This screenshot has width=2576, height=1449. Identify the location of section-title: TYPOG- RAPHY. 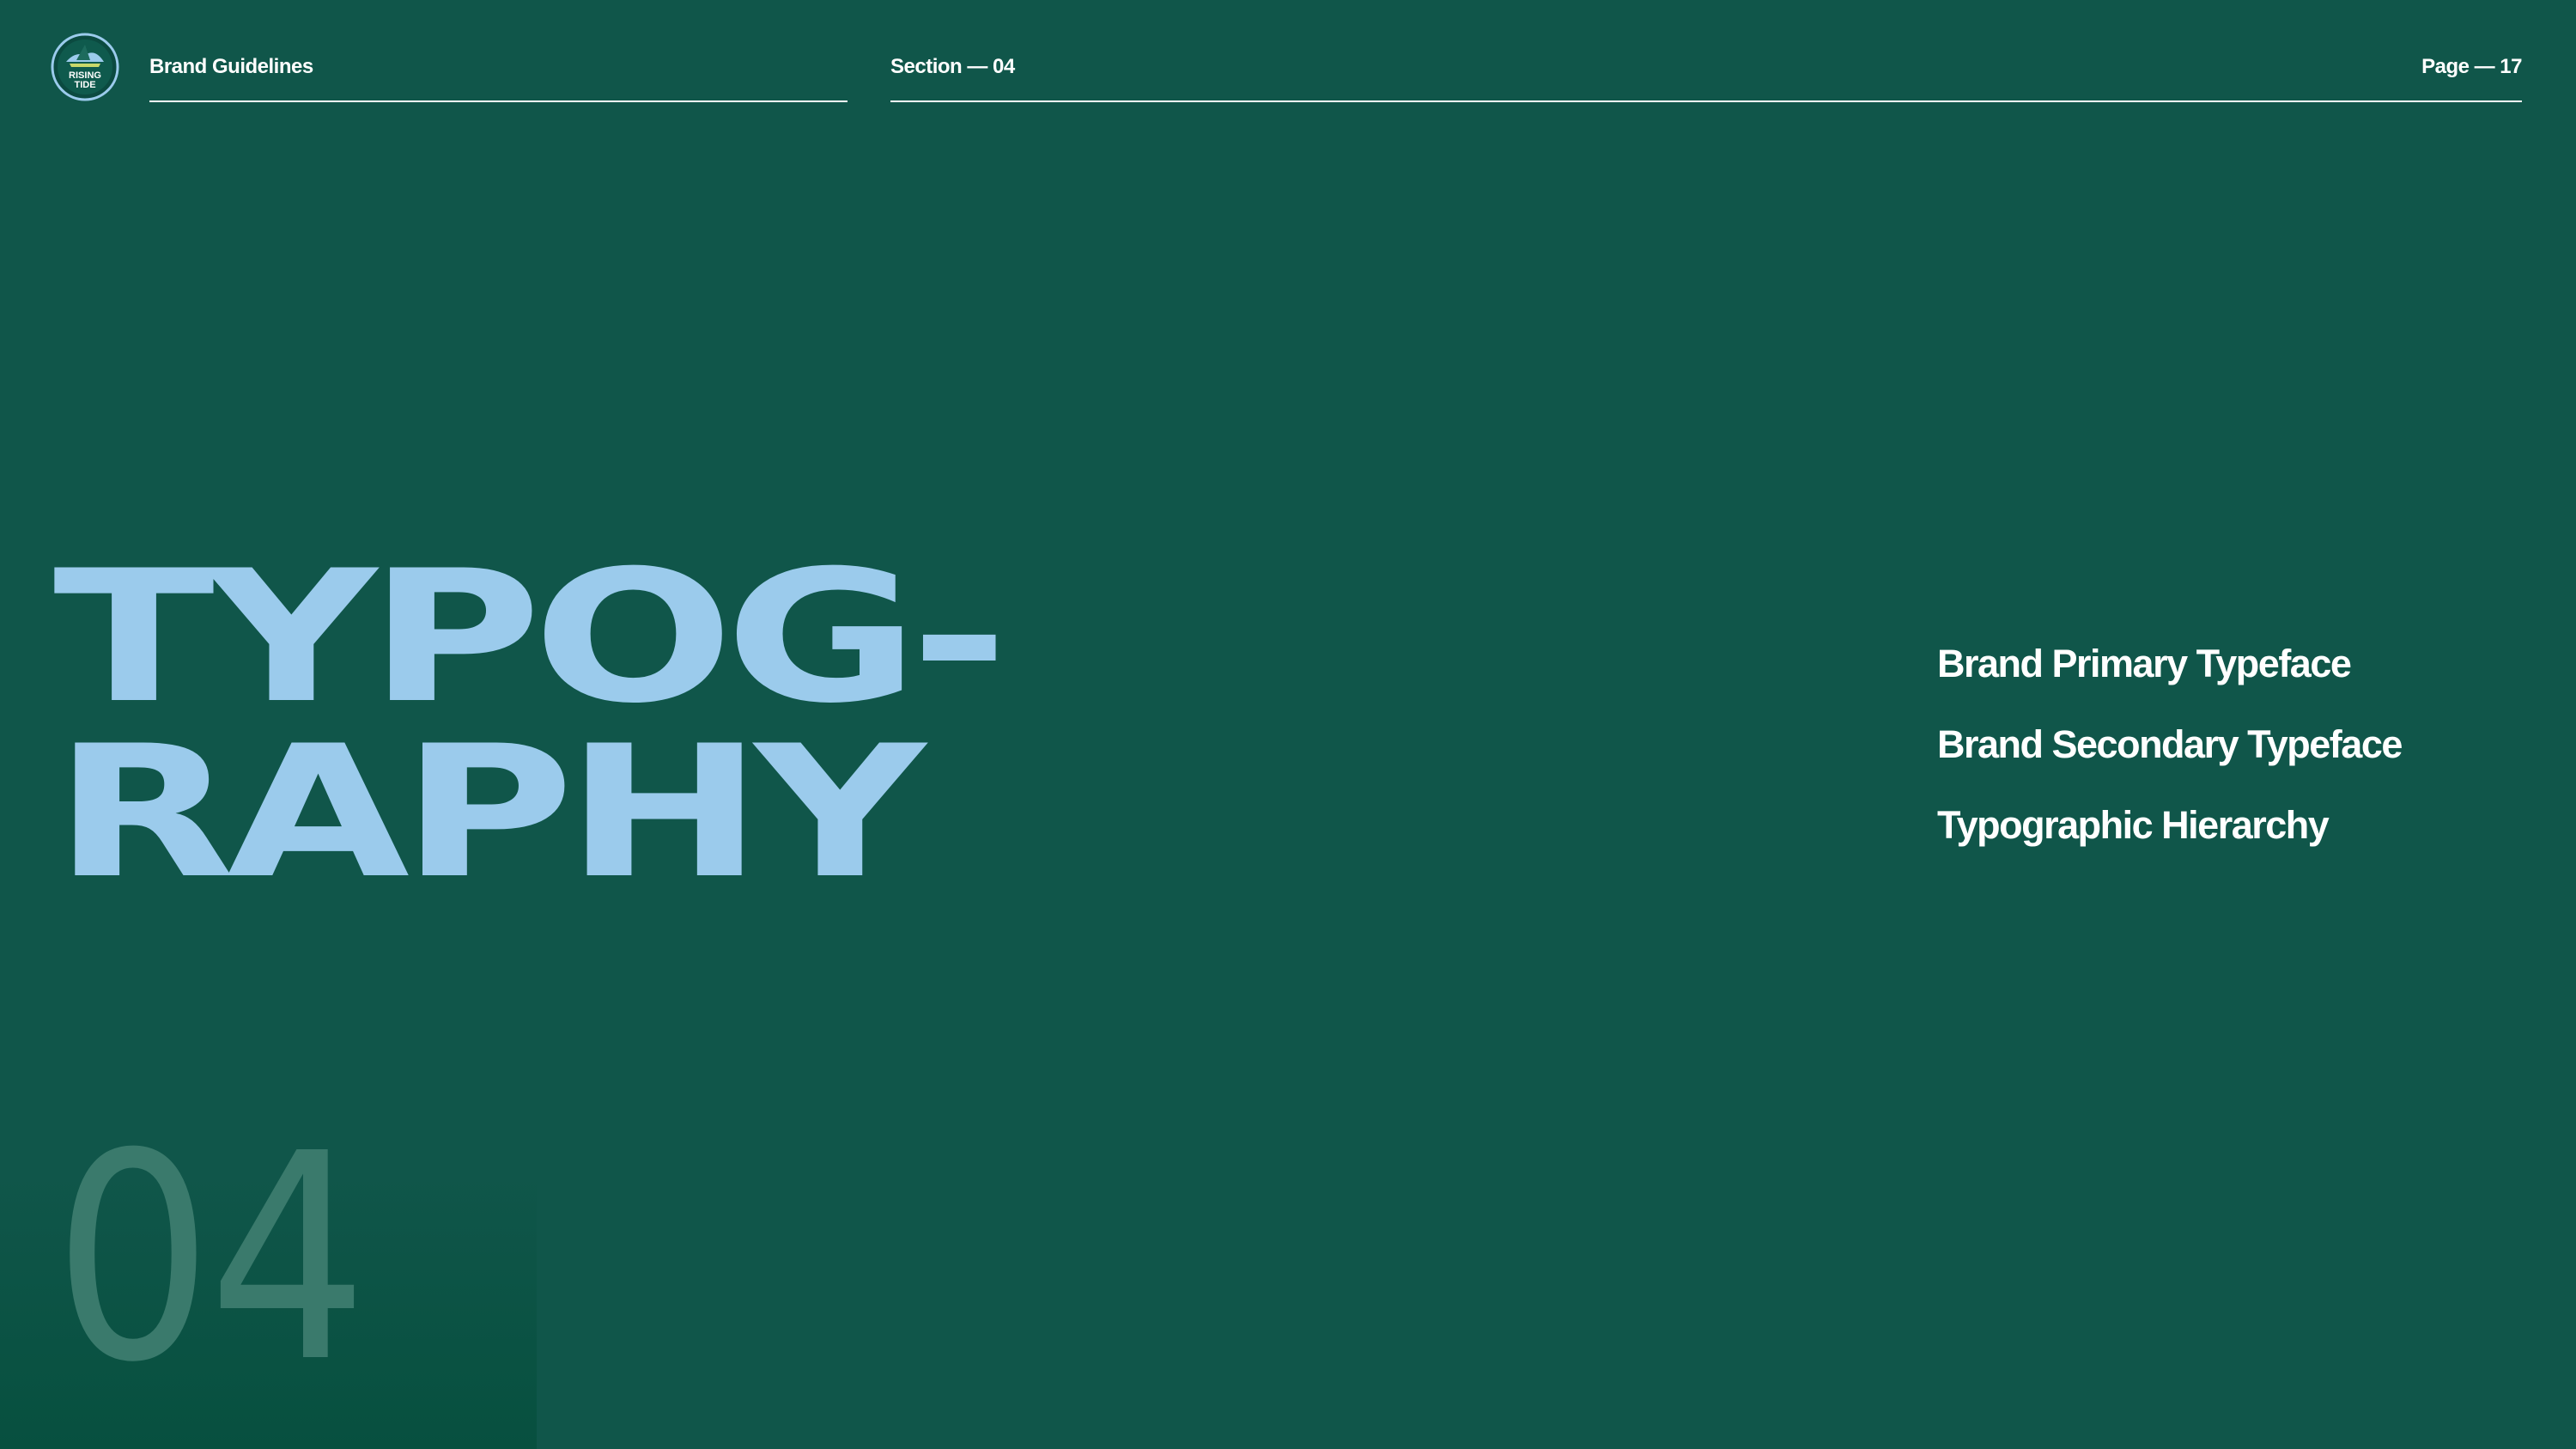
(530, 724).